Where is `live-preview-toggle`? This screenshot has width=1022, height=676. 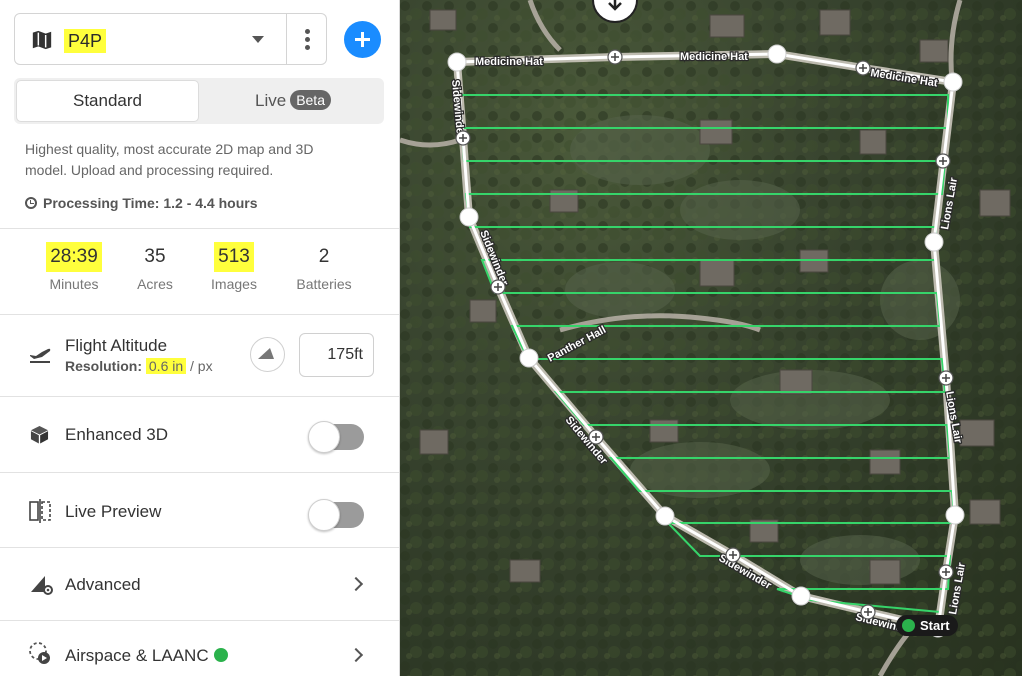 live-preview-toggle is located at coordinates (336, 515).